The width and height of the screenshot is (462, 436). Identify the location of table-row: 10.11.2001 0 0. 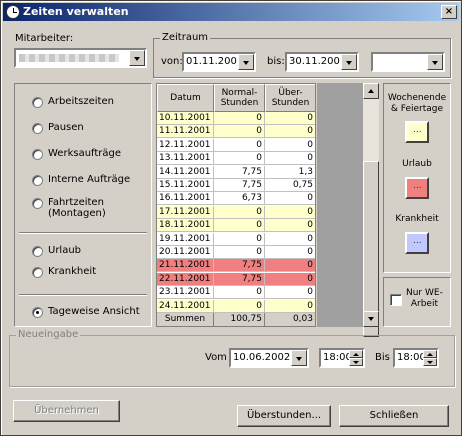
(236, 118).